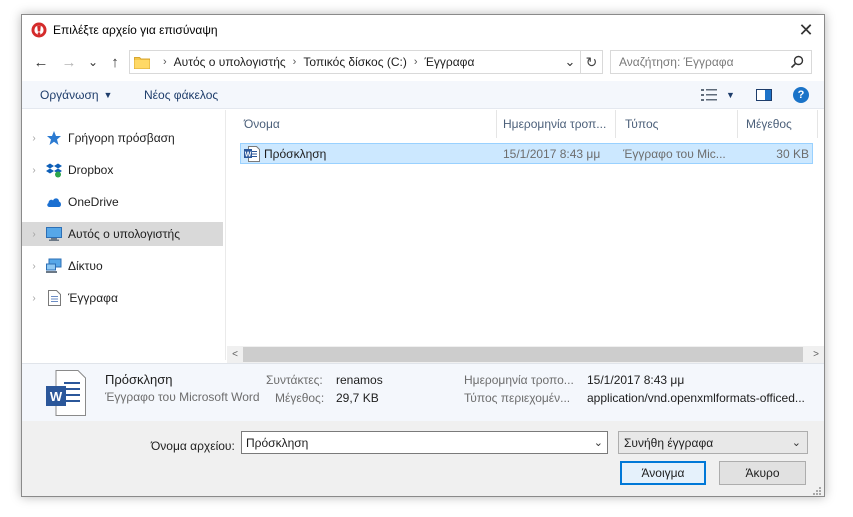 The image size is (853, 517). I want to click on back-button: ←, so click(41, 62).